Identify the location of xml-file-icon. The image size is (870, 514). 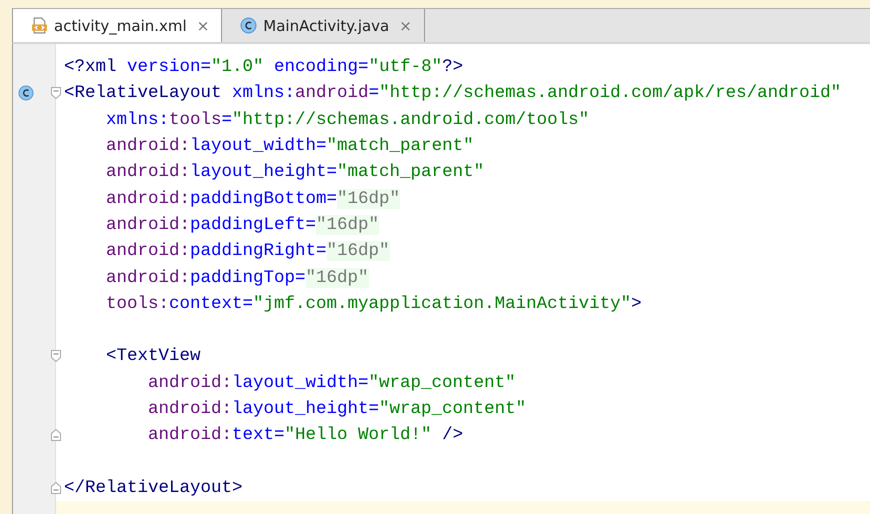
(39, 25).